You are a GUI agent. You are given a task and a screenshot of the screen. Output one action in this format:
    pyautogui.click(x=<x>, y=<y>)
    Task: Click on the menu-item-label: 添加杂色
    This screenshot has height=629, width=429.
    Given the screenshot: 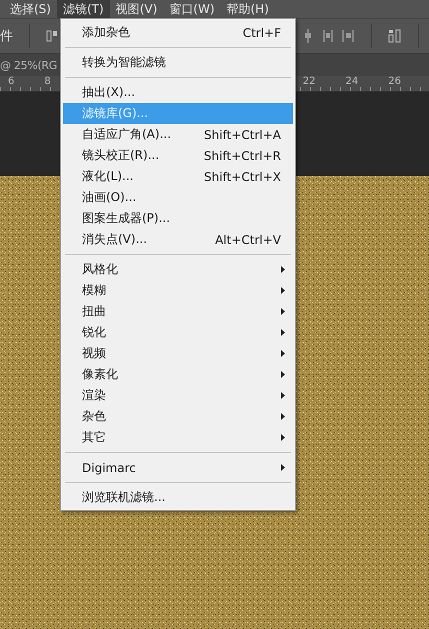 What is the action you would take?
    pyautogui.click(x=106, y=32)
    